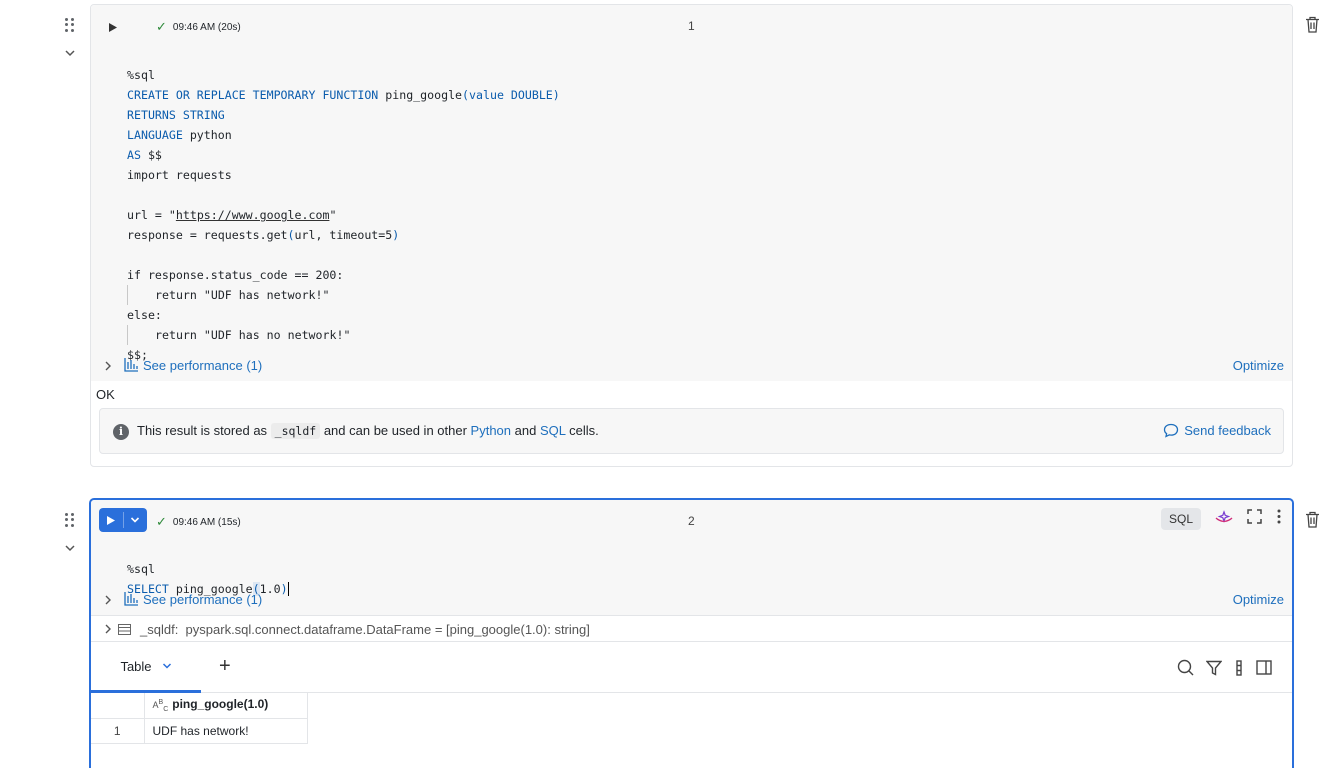 The image size is (1332, 768). Describe the element at coordinates (1224, 670) in the screenshot. I see `table-tools` at that location.